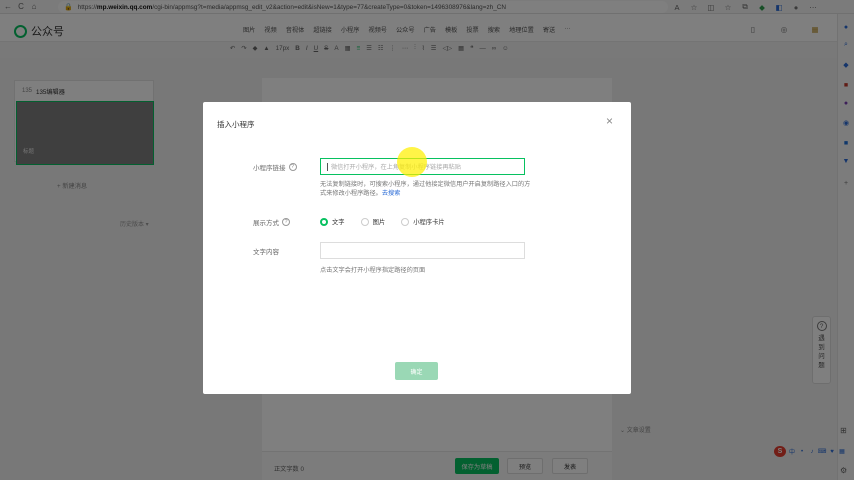 Image resolution: width=854 pixels, height=480 pixels. What do you see at coordinates (416, 371) in the screenshot?
I see `confirm-button: 确定` at bounding box center [416, 371].